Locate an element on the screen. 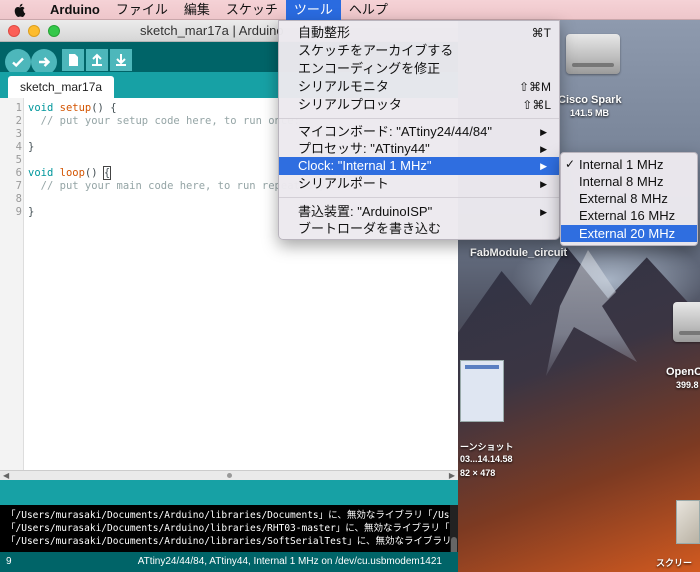 The image size is (700, 572). menu-item-label: 自動整形 is located at coordinates (324, 32).